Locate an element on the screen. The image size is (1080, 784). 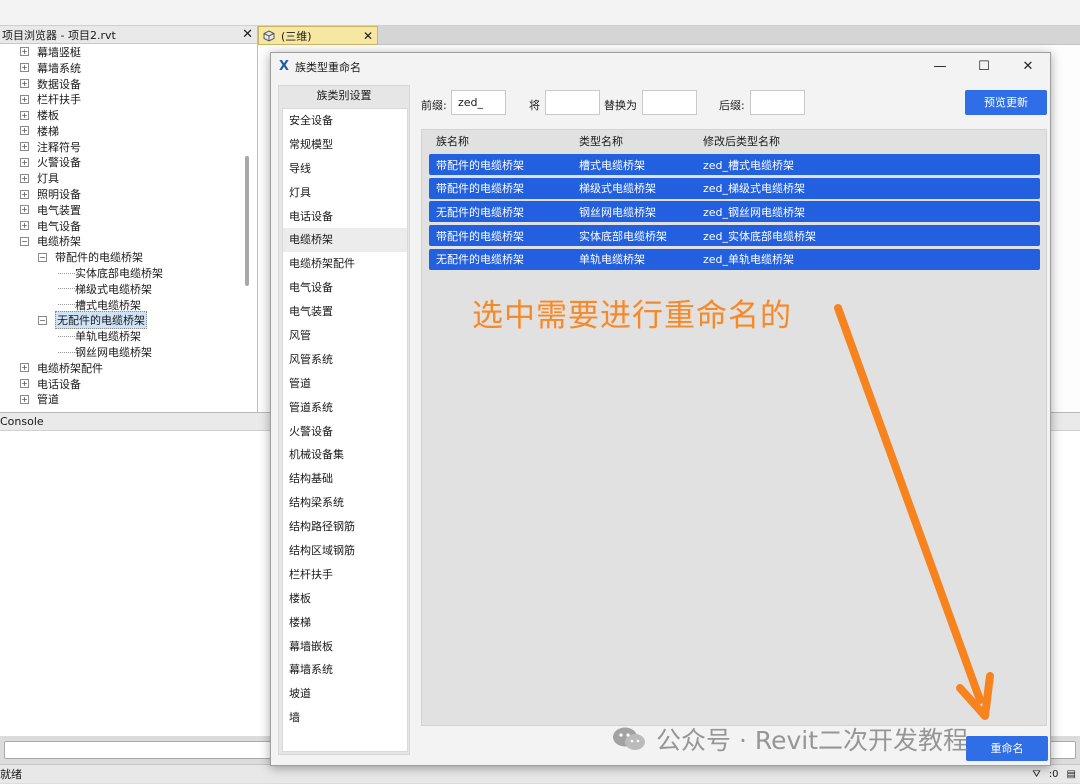
filter-icon: ⛛ is located at coordinates (1036, 774).